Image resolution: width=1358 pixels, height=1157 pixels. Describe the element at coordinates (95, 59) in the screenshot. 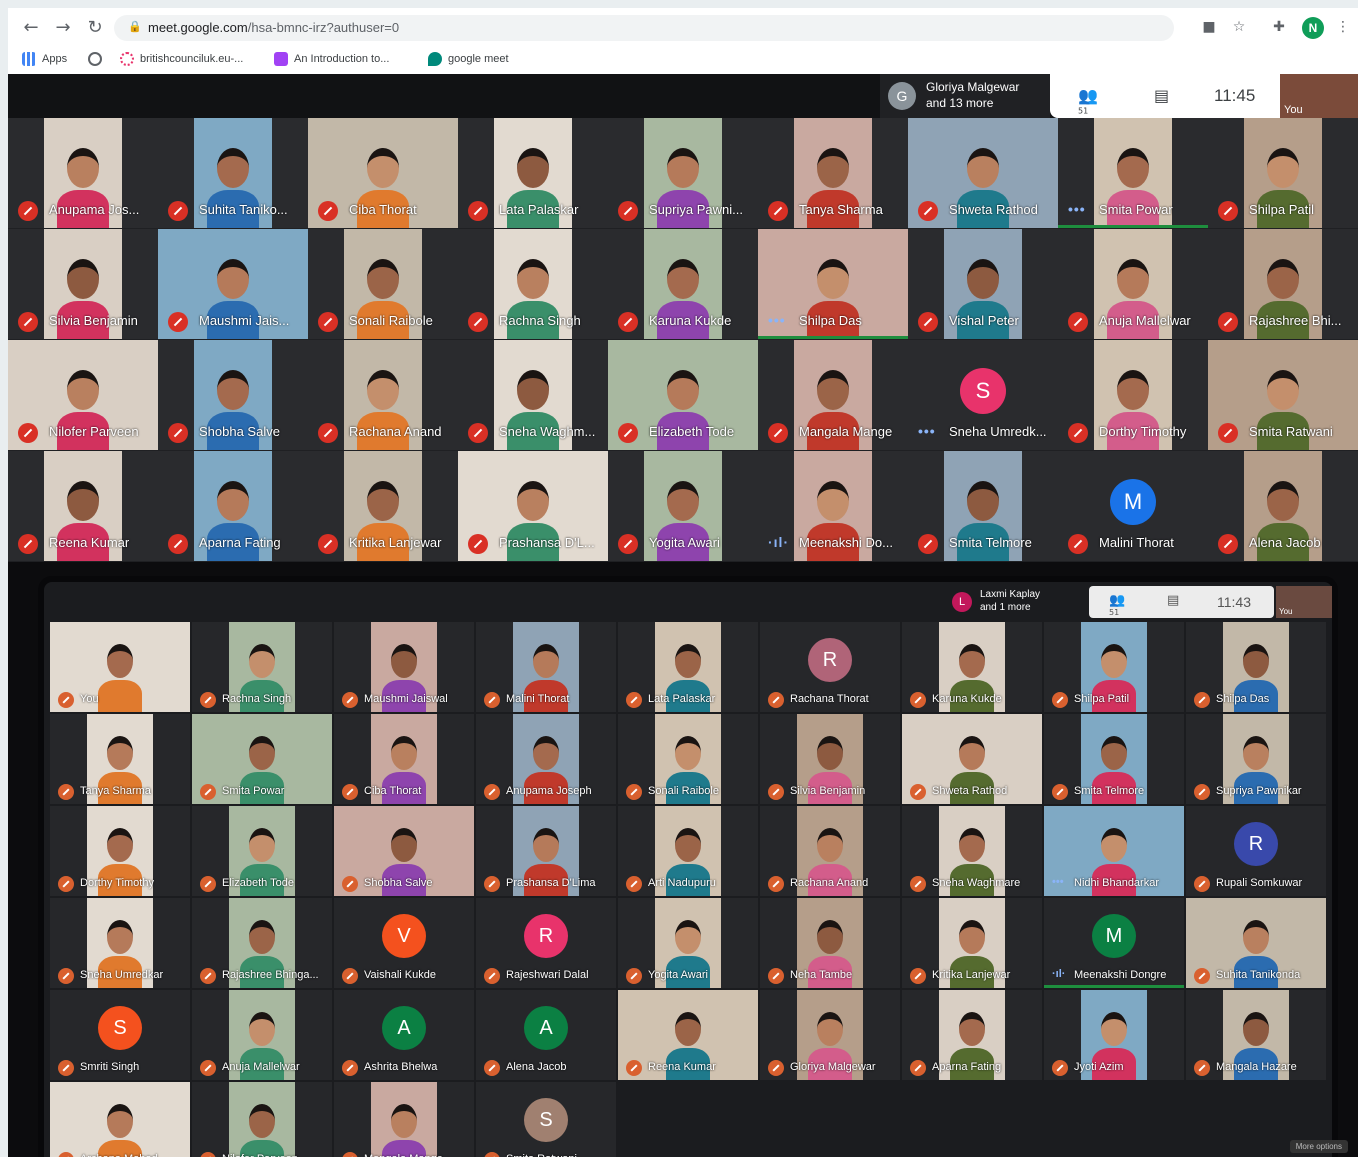

I see `globe-bookmark` at that location.